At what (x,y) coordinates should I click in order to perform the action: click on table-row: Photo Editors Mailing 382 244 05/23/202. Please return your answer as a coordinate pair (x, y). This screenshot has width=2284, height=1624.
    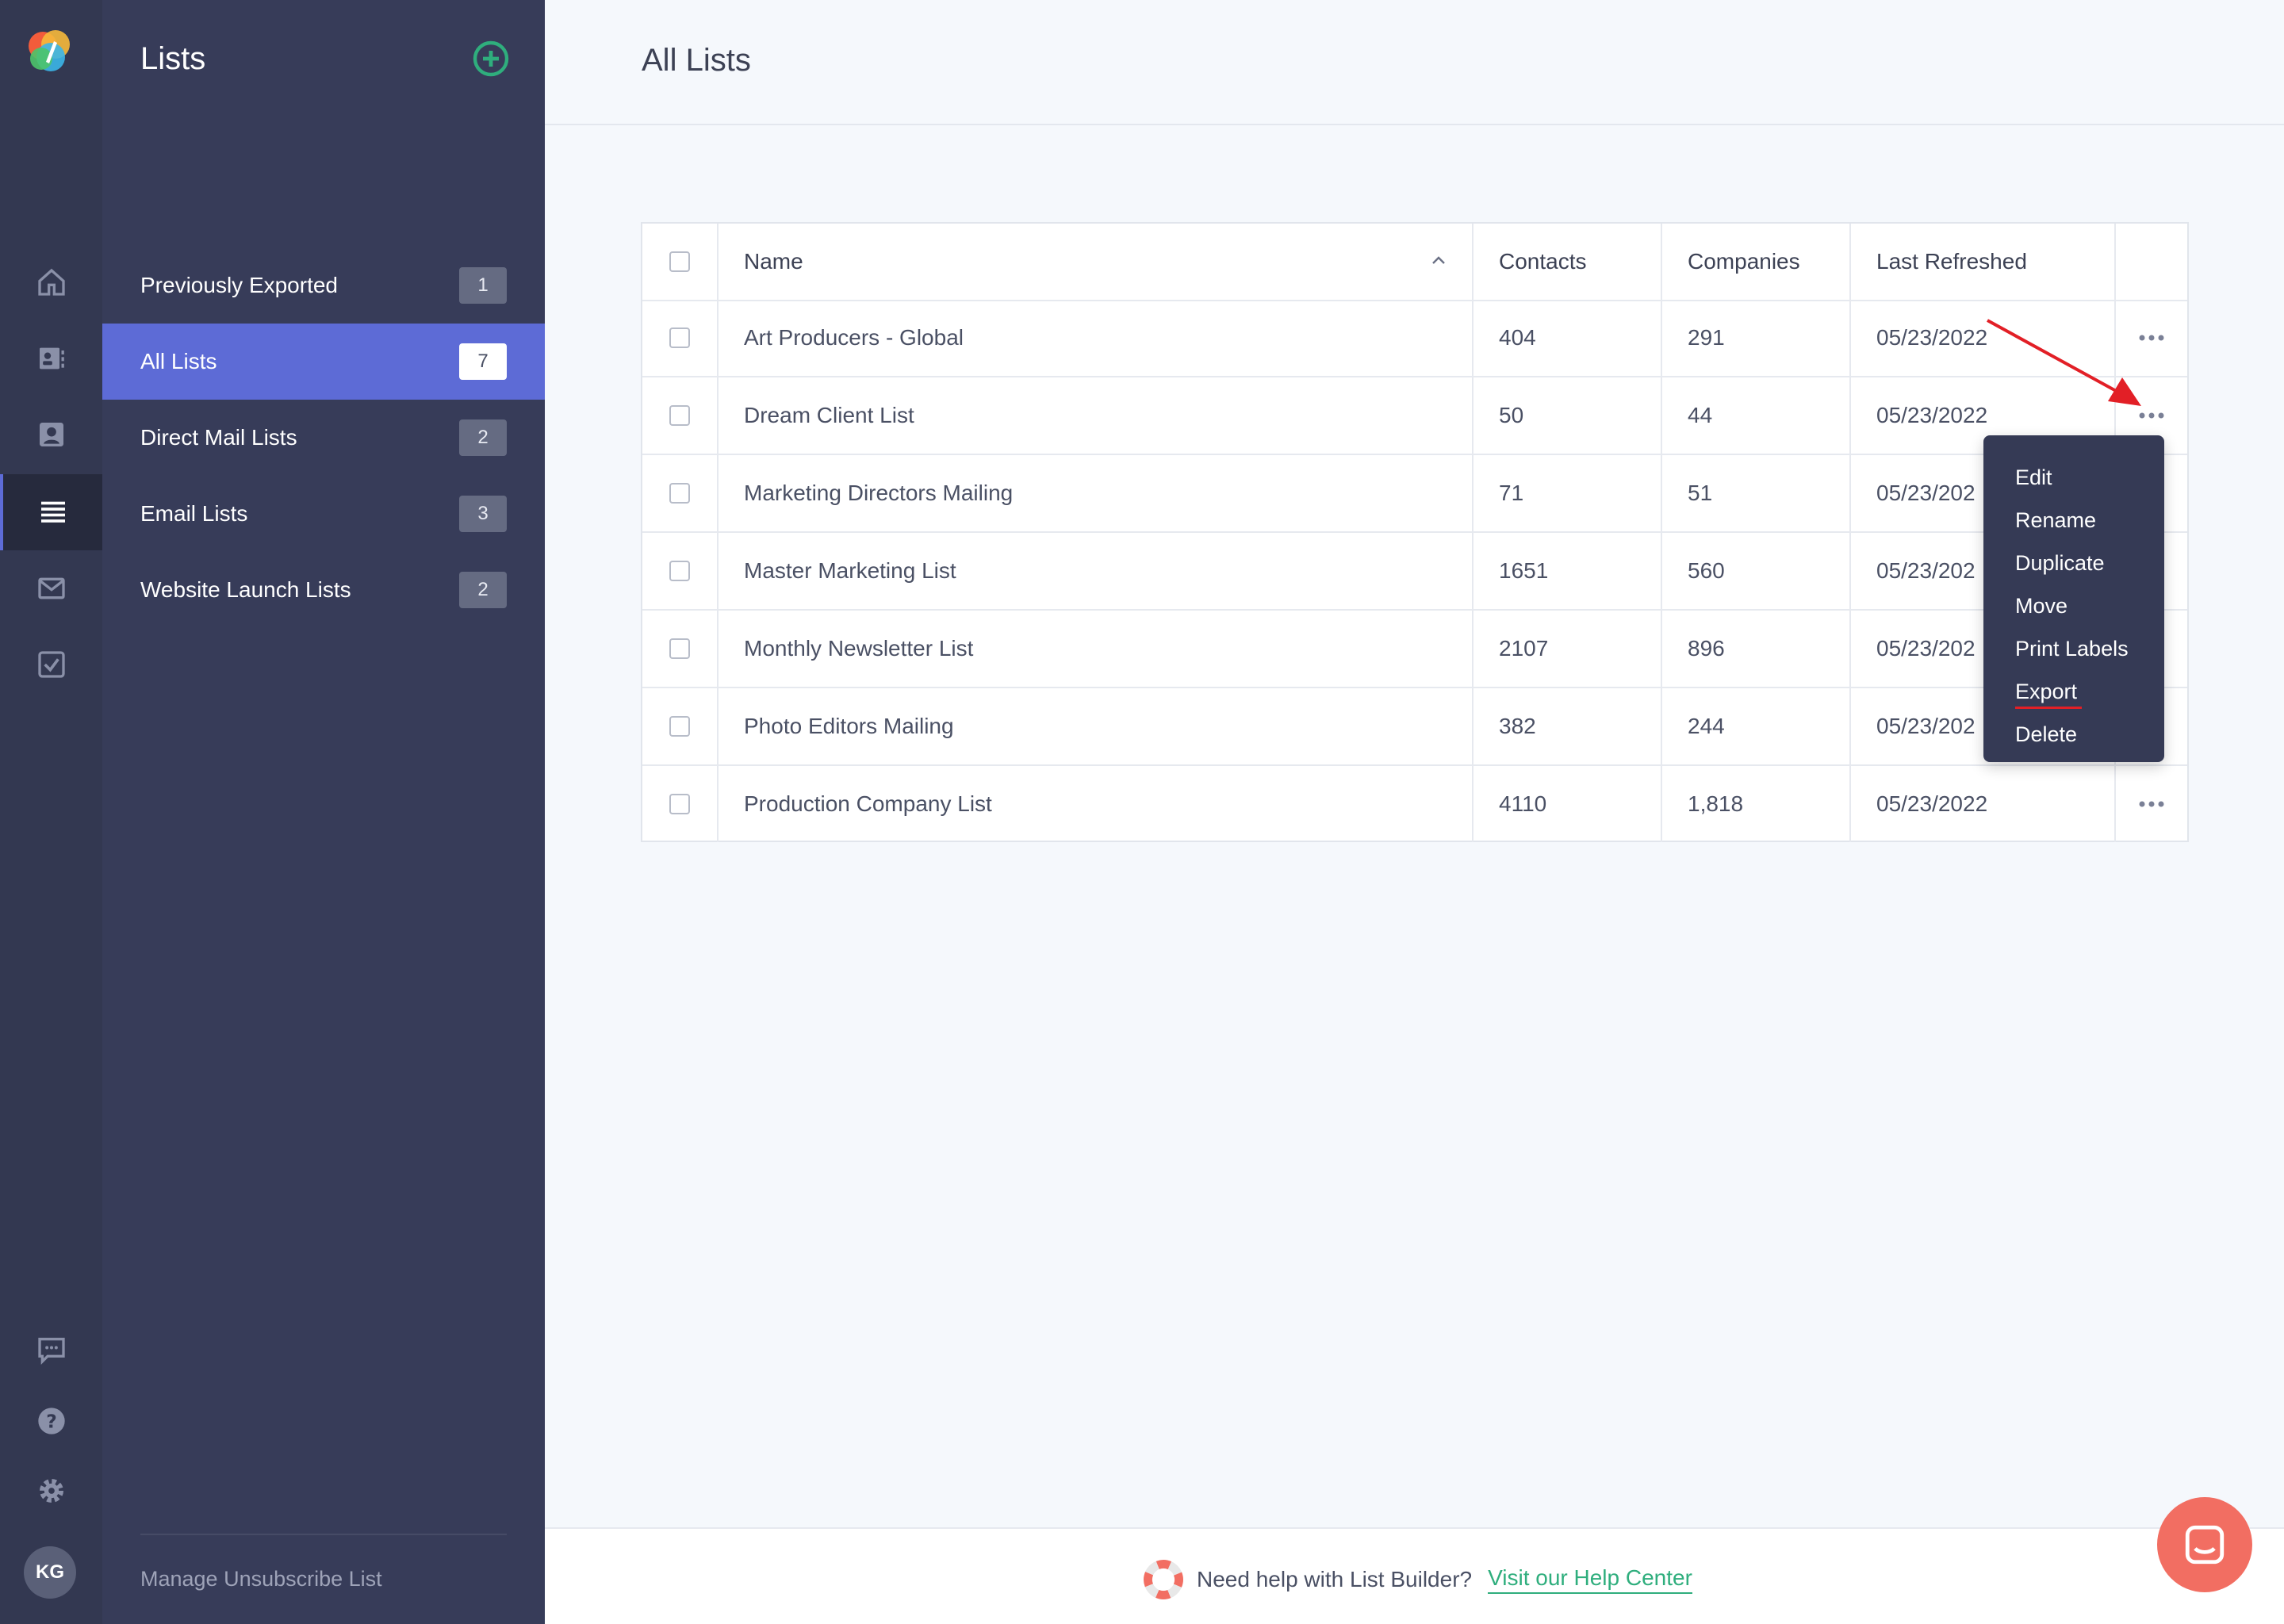
    Looking at the image, I should click on (1414, 727).